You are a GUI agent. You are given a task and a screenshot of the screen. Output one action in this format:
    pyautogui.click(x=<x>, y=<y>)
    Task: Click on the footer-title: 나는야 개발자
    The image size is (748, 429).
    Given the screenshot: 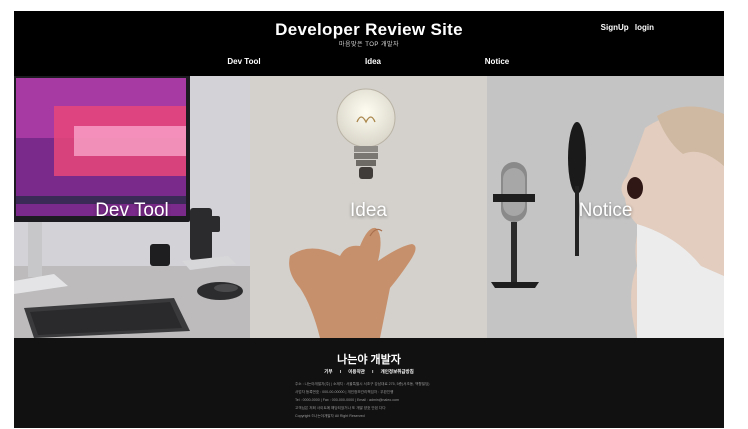 What is the action you would take?
    pyautogui.click(x=369, y=360)
    